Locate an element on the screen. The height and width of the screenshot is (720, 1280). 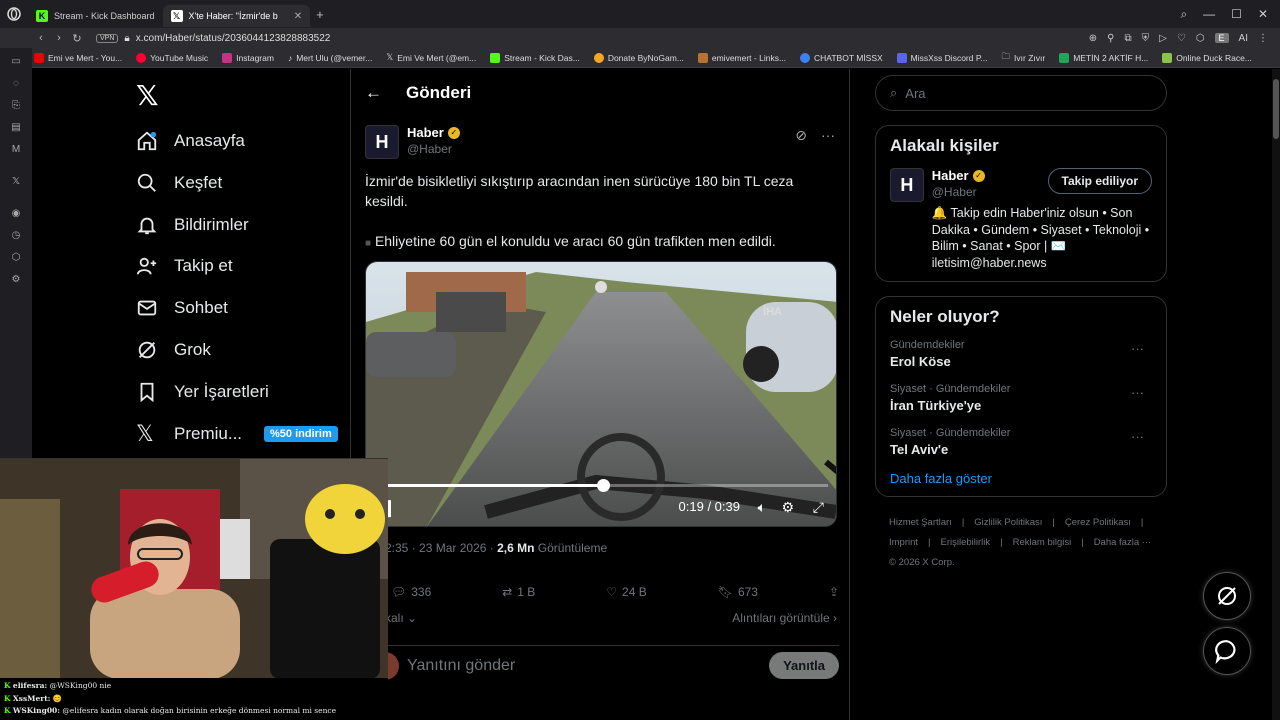
like-button: ♡ 24 B is located at coordinates (626, 592).